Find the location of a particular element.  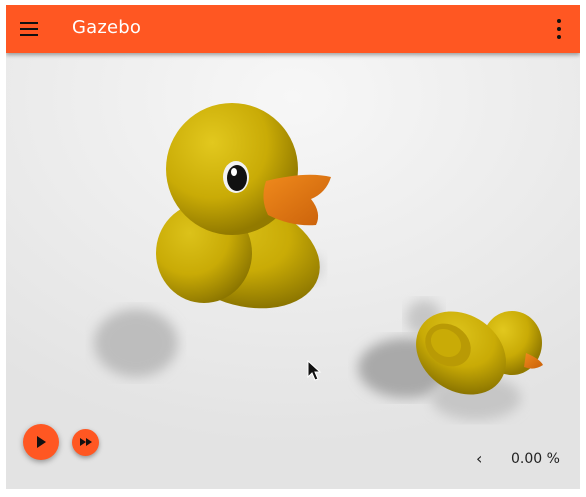

chevron-left-icon: ‹ is located at coordinates (479, 458).